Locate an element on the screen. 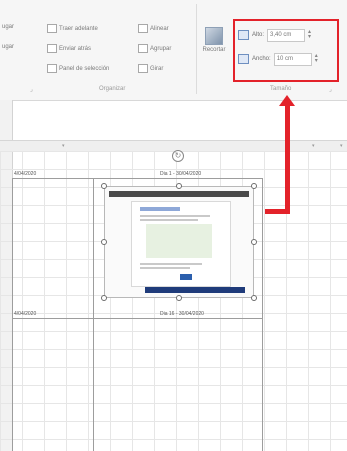 This screenshot has height=451, width=347. dialog-launcher-icon: ⌟ is located at coordinates (31, 89).